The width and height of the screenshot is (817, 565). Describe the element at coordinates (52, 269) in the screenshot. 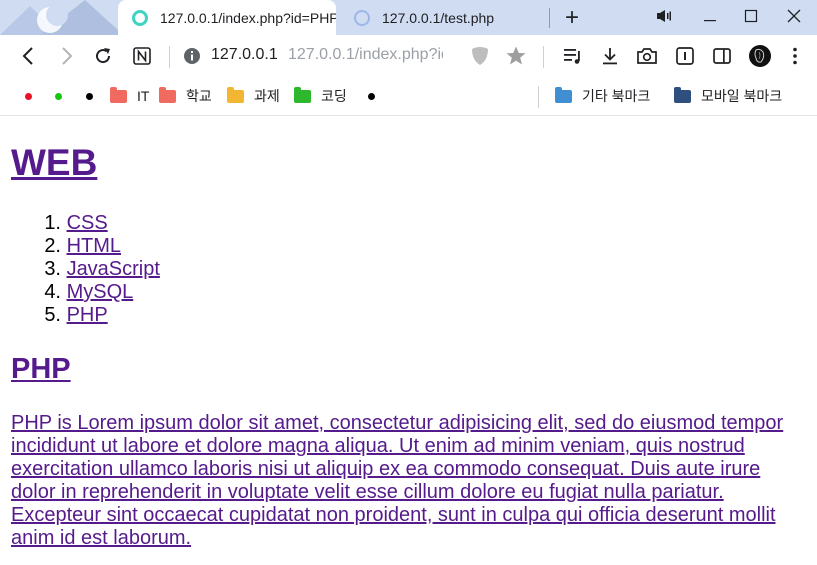

I see `list-item-number: 3.` at that location.